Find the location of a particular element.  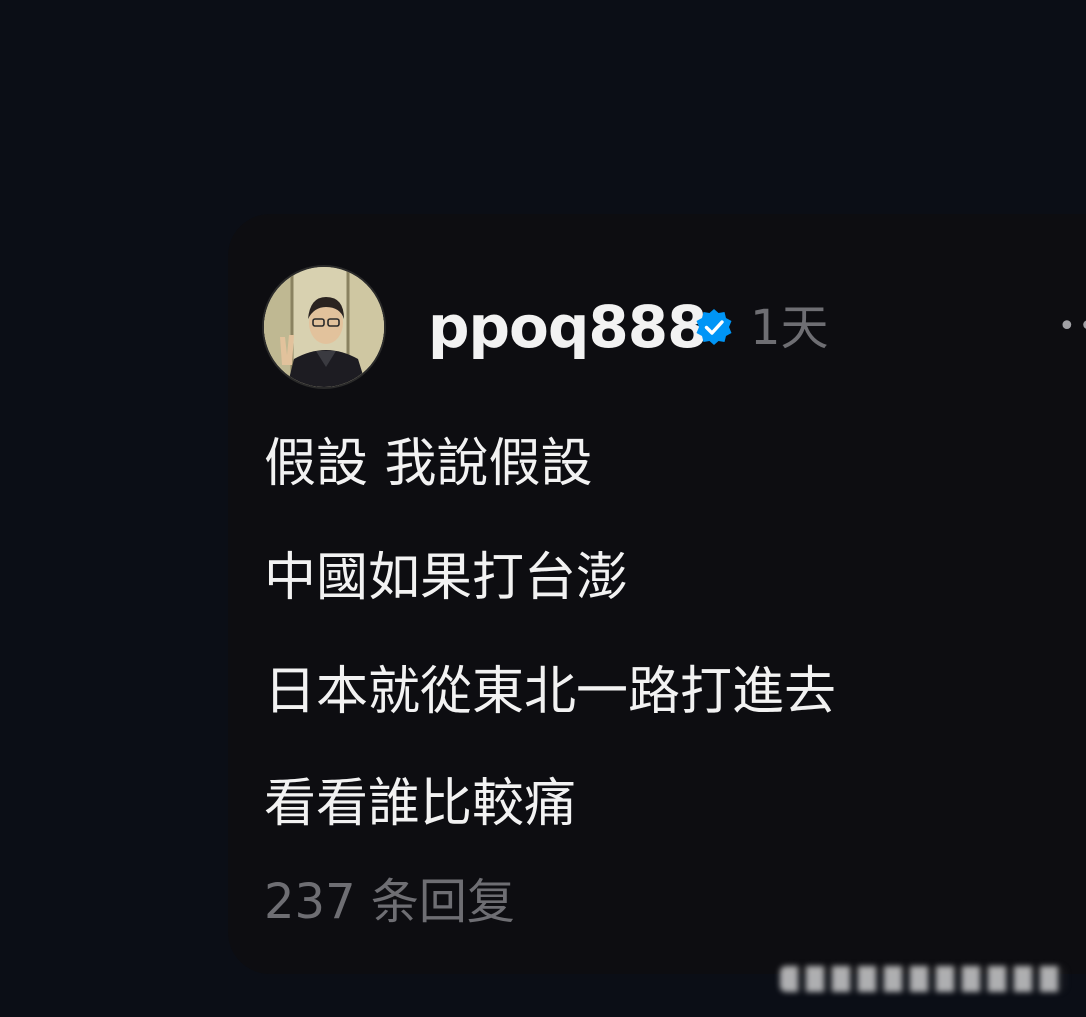

post-text-line-4: 看看誰比較痛 is located at coordinates (420, 804).